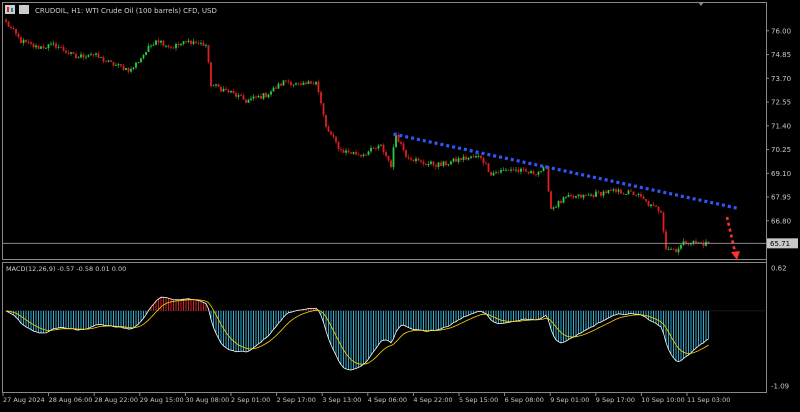 Image resolution: width=800 pixels, height=412 pixels. What do you see at coordinates (66, 269) in the screenshot?
I see `macd-label: MACD(12,26,9) -0.57 -0.58 0.01 0.00` at bounding box center [66, 269].